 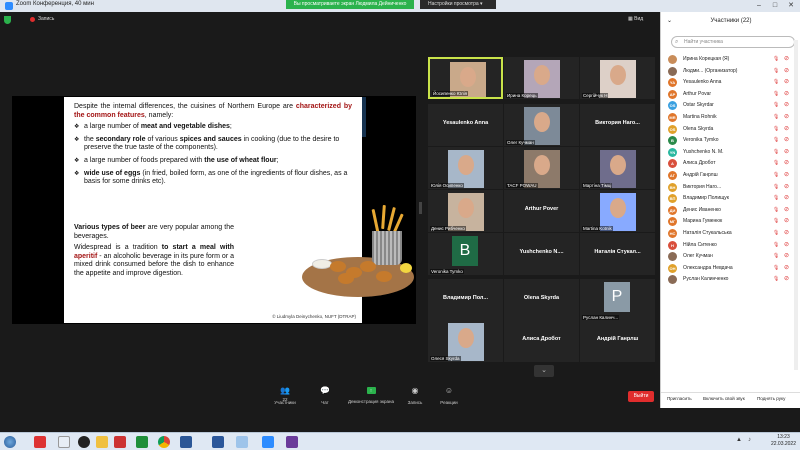 I want to click on media-player-icon, so click(x=84, y=442).